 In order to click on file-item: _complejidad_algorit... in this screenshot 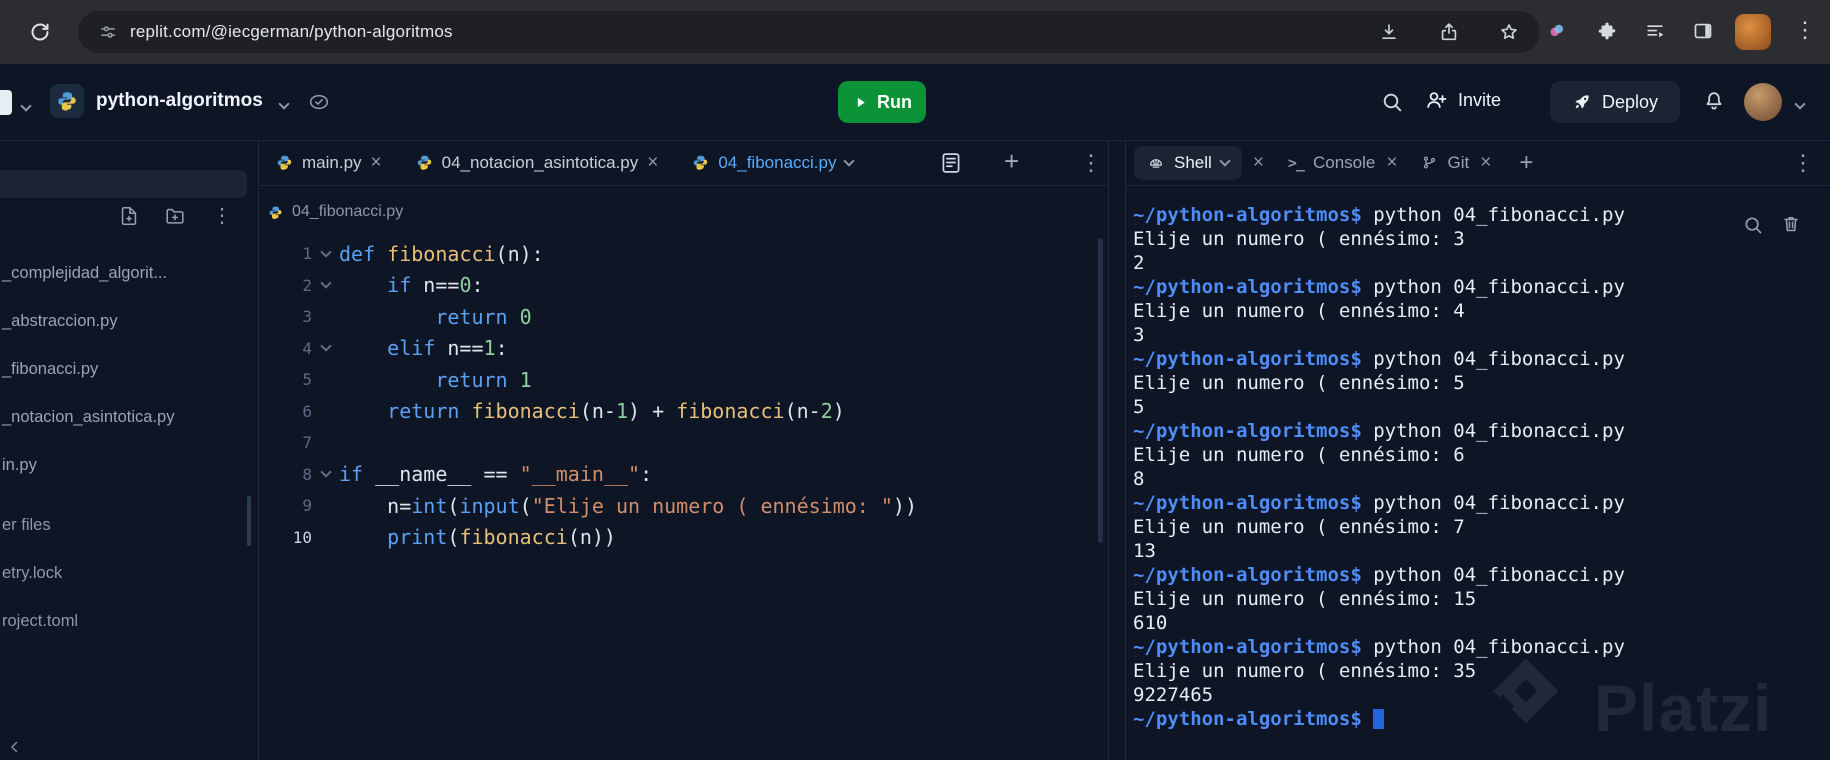, I will do `click(126, 273)`.